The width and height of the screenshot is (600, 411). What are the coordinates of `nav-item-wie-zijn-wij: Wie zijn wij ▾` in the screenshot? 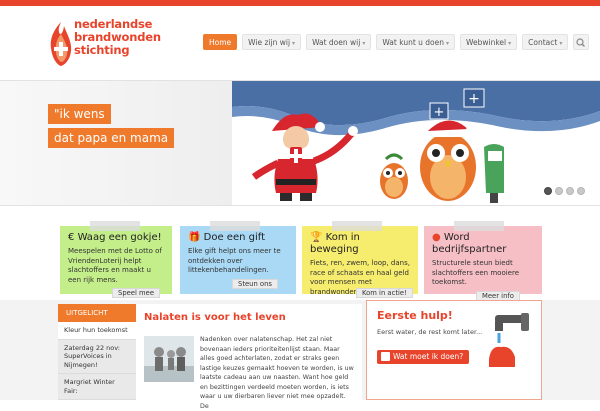 It's located at (272, 42).